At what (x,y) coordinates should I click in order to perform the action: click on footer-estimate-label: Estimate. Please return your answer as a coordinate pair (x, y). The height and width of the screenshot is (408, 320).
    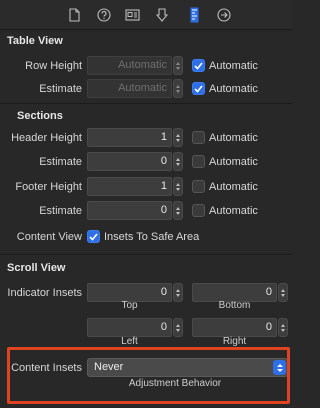
    Looking at the image, I should click on (60, 211).